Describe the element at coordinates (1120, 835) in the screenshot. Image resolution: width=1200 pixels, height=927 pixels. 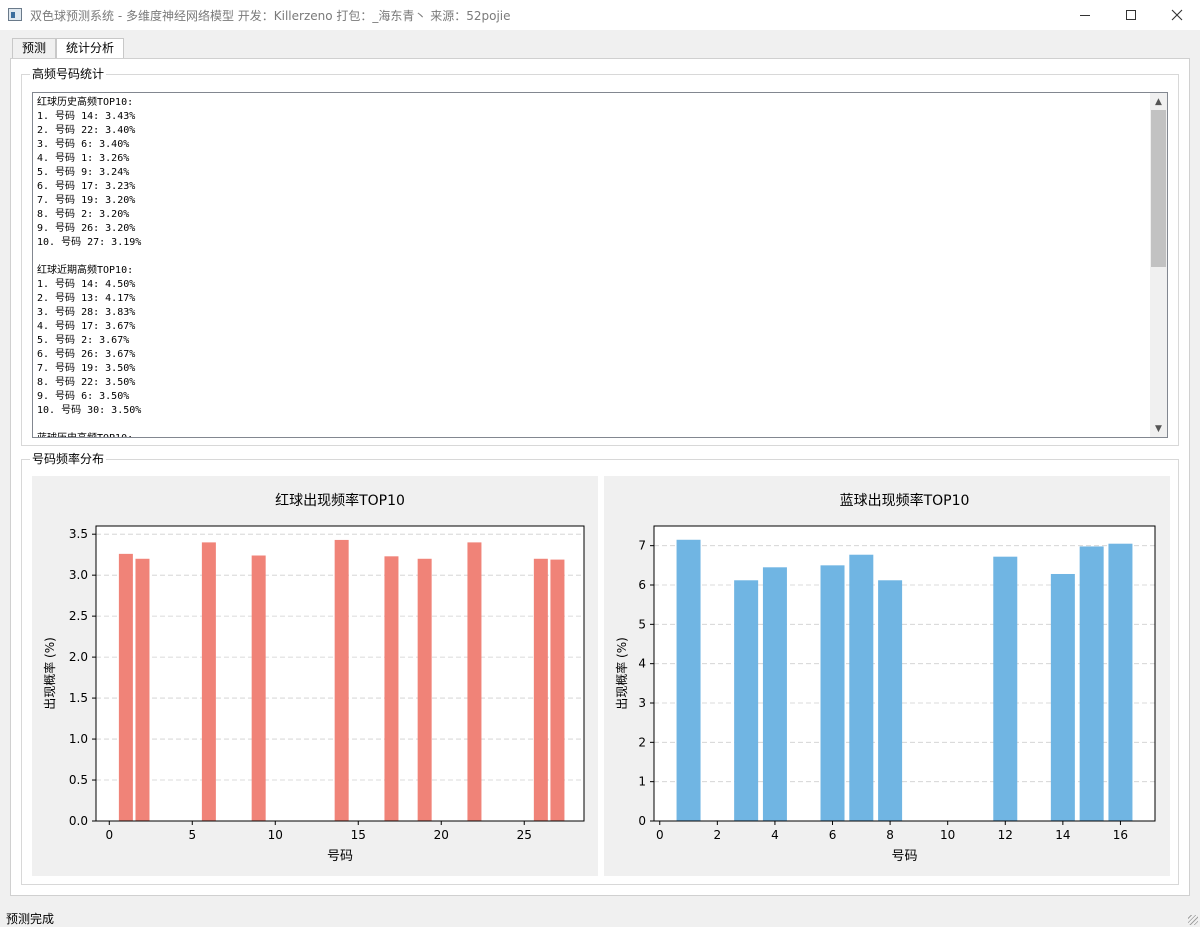
I see `x-tick-label: 16` at that location.